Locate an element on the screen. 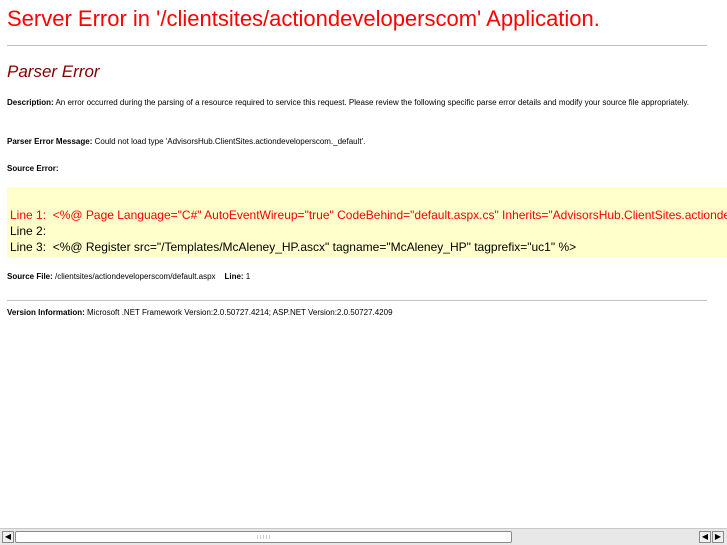 The width and height of the screenshot is (727, 545). scrollbar-track is located at coordinates (263, 537).